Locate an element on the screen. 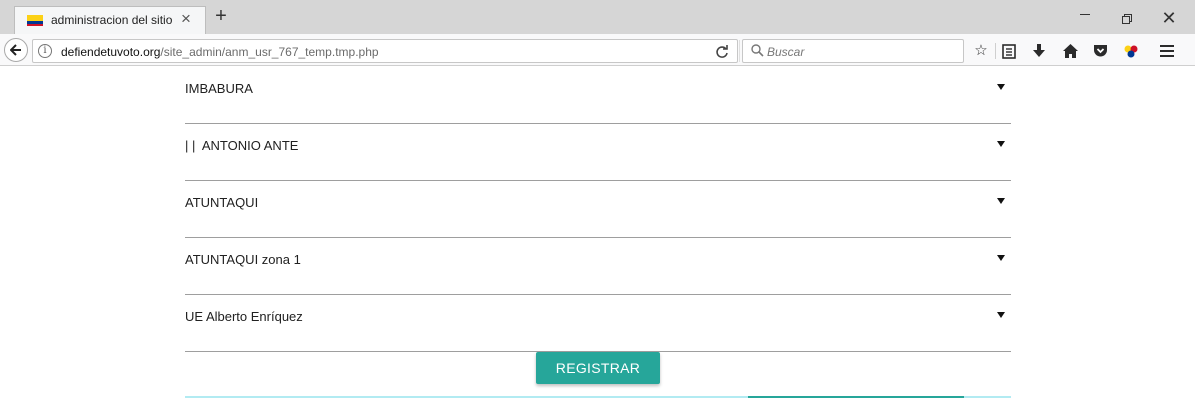 This screenshot has height=399, width=1195. tab-title: administracion del sitio is located at coordinates (112, 20).